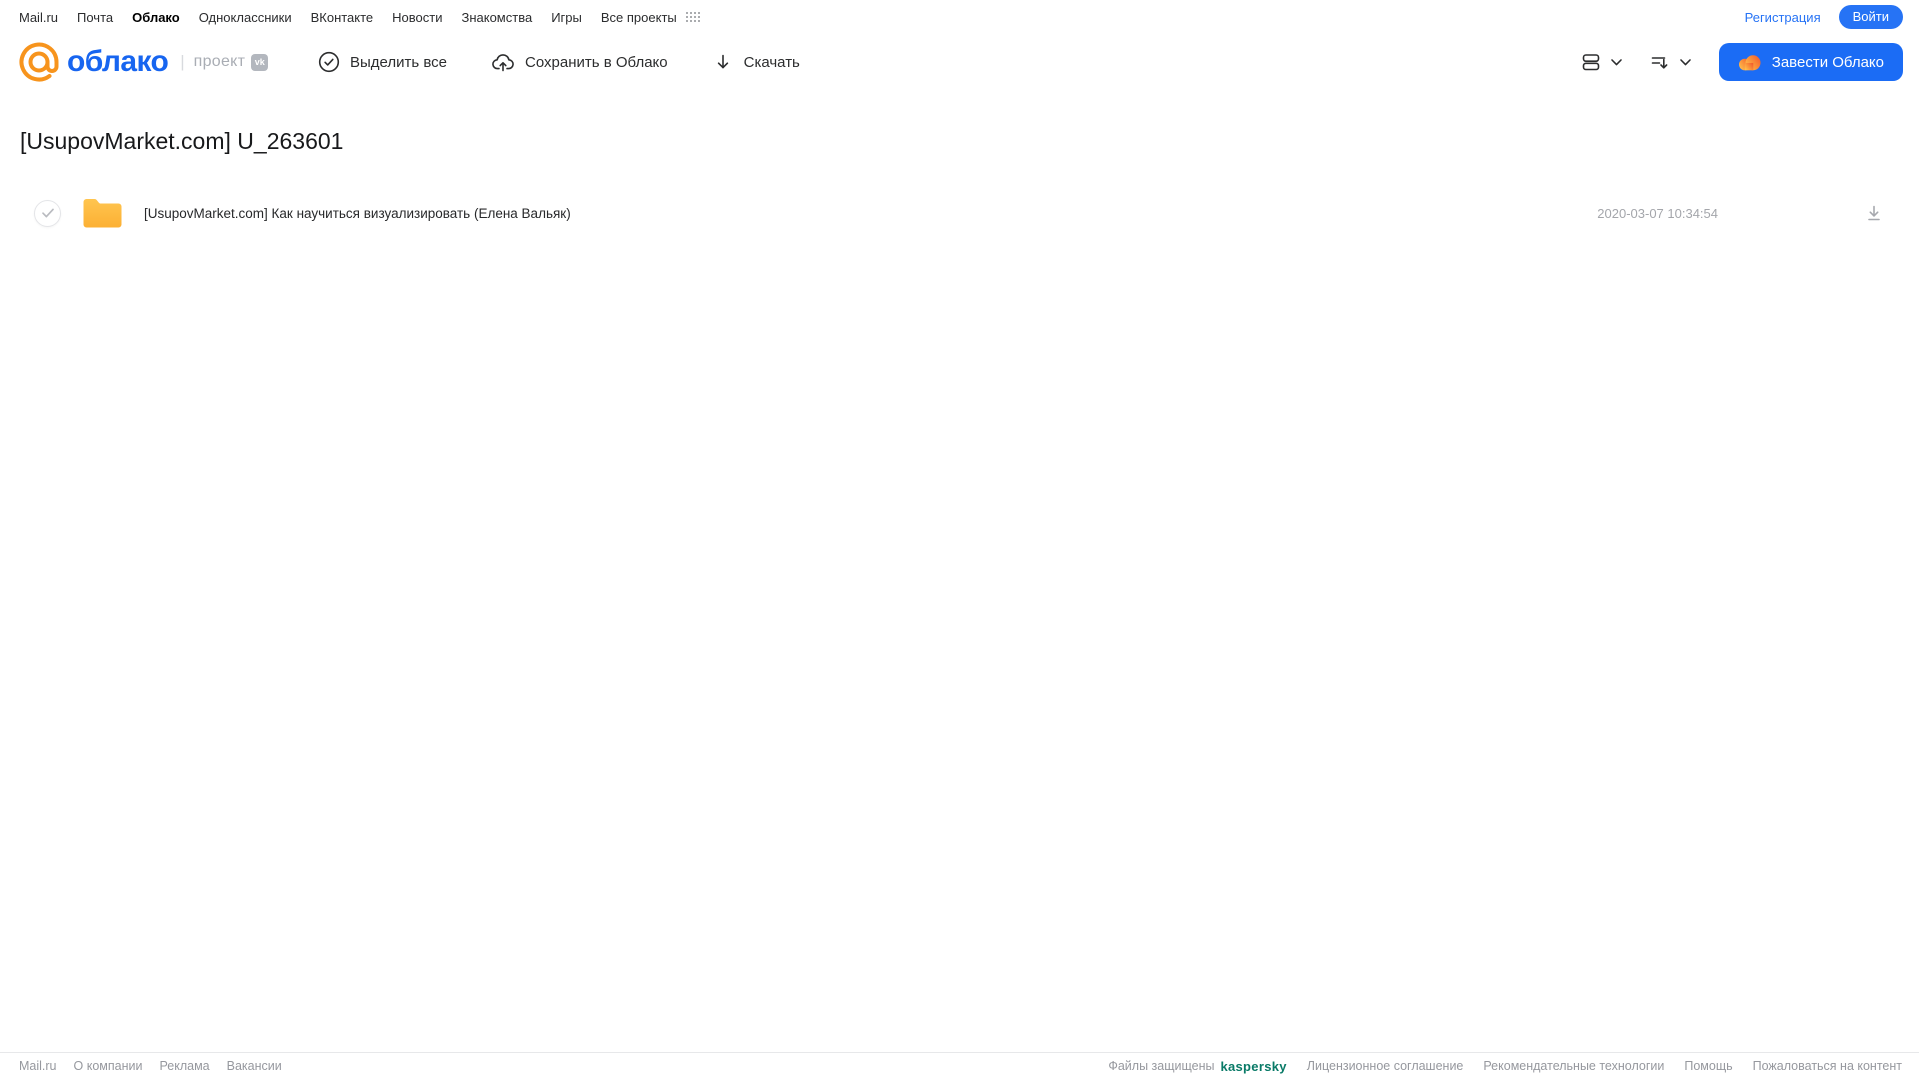 This screenshot has height=1079, width=1919. What do you see at coordinates (1783, 17) in the screenshot?
I see `registration-link: Регистрация` at bounding box center [1783, 17].